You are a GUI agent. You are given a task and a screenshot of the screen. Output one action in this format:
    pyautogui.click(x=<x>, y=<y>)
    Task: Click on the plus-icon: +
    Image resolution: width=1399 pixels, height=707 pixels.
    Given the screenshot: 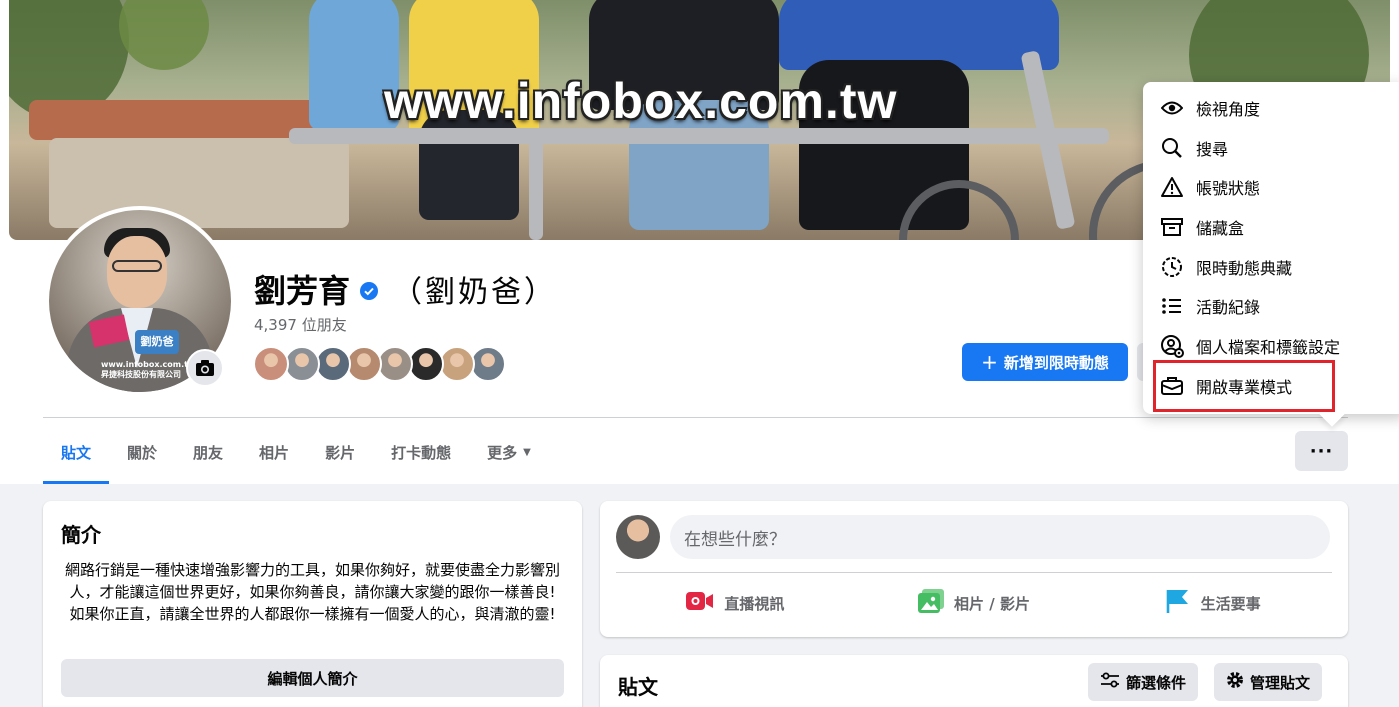 What is the action you would take?
    pyautogui.click(x=989, y=362)
    